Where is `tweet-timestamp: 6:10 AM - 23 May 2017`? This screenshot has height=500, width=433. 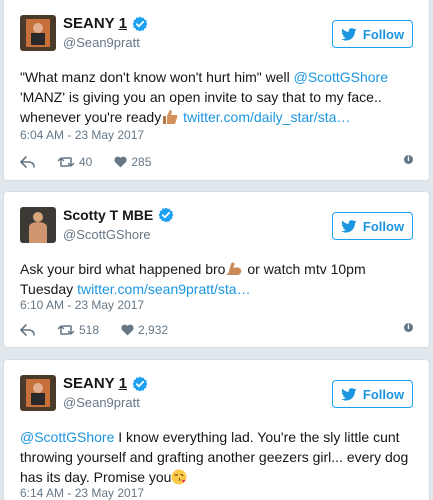 tweet-timestamp: 6:10 AM - 23 May 2017 is located at coordinates (82, 305).